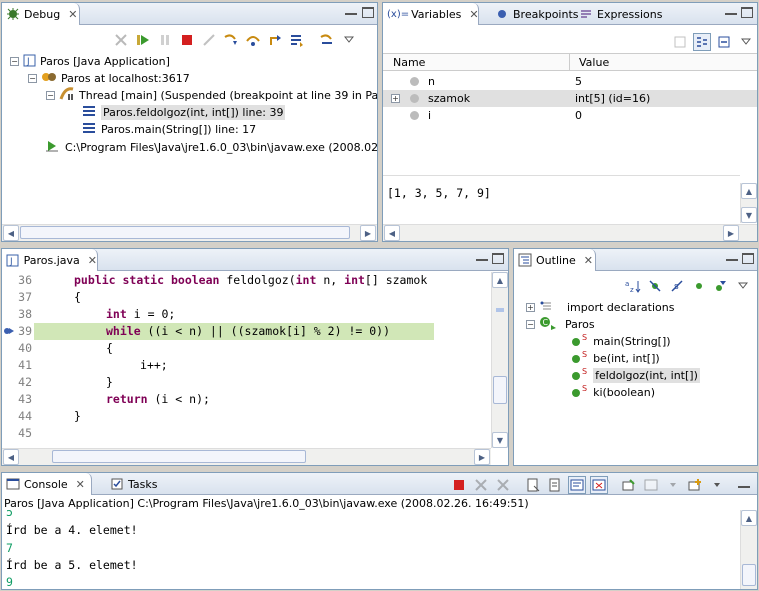 This screenshot has width=759, height=591. I want to click on collapse-all-icon, so click(724, 42).